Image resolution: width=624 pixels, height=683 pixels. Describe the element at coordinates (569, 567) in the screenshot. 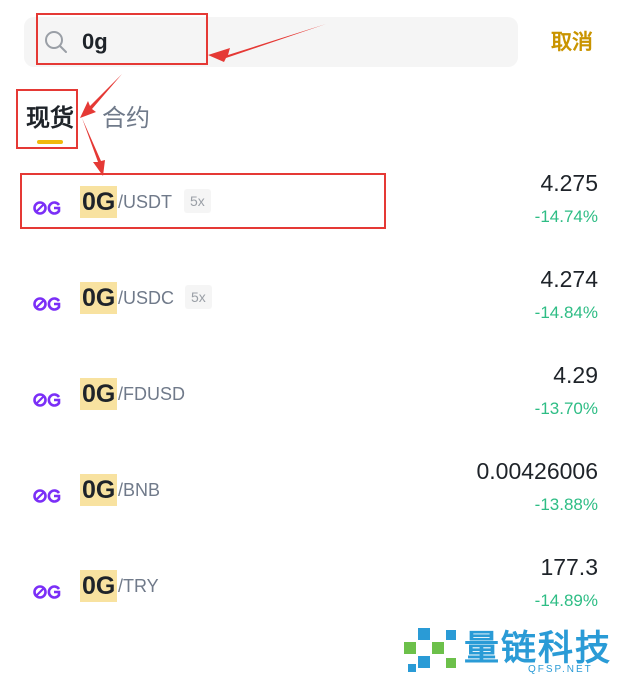

I see `pair-price: 177.3` at that location.